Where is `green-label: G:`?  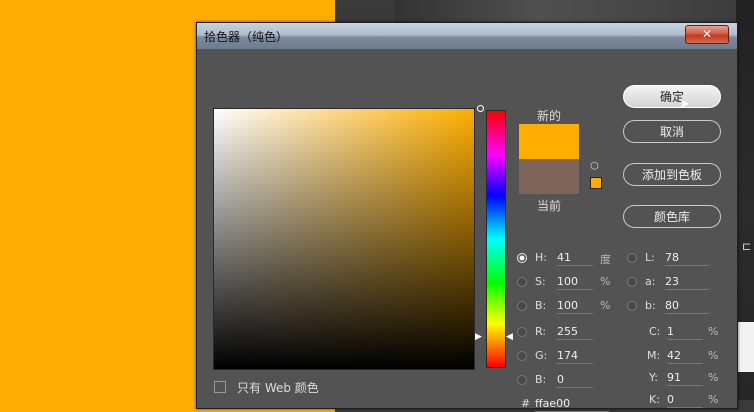
green-label: G: is located at coordinates (541, 355).